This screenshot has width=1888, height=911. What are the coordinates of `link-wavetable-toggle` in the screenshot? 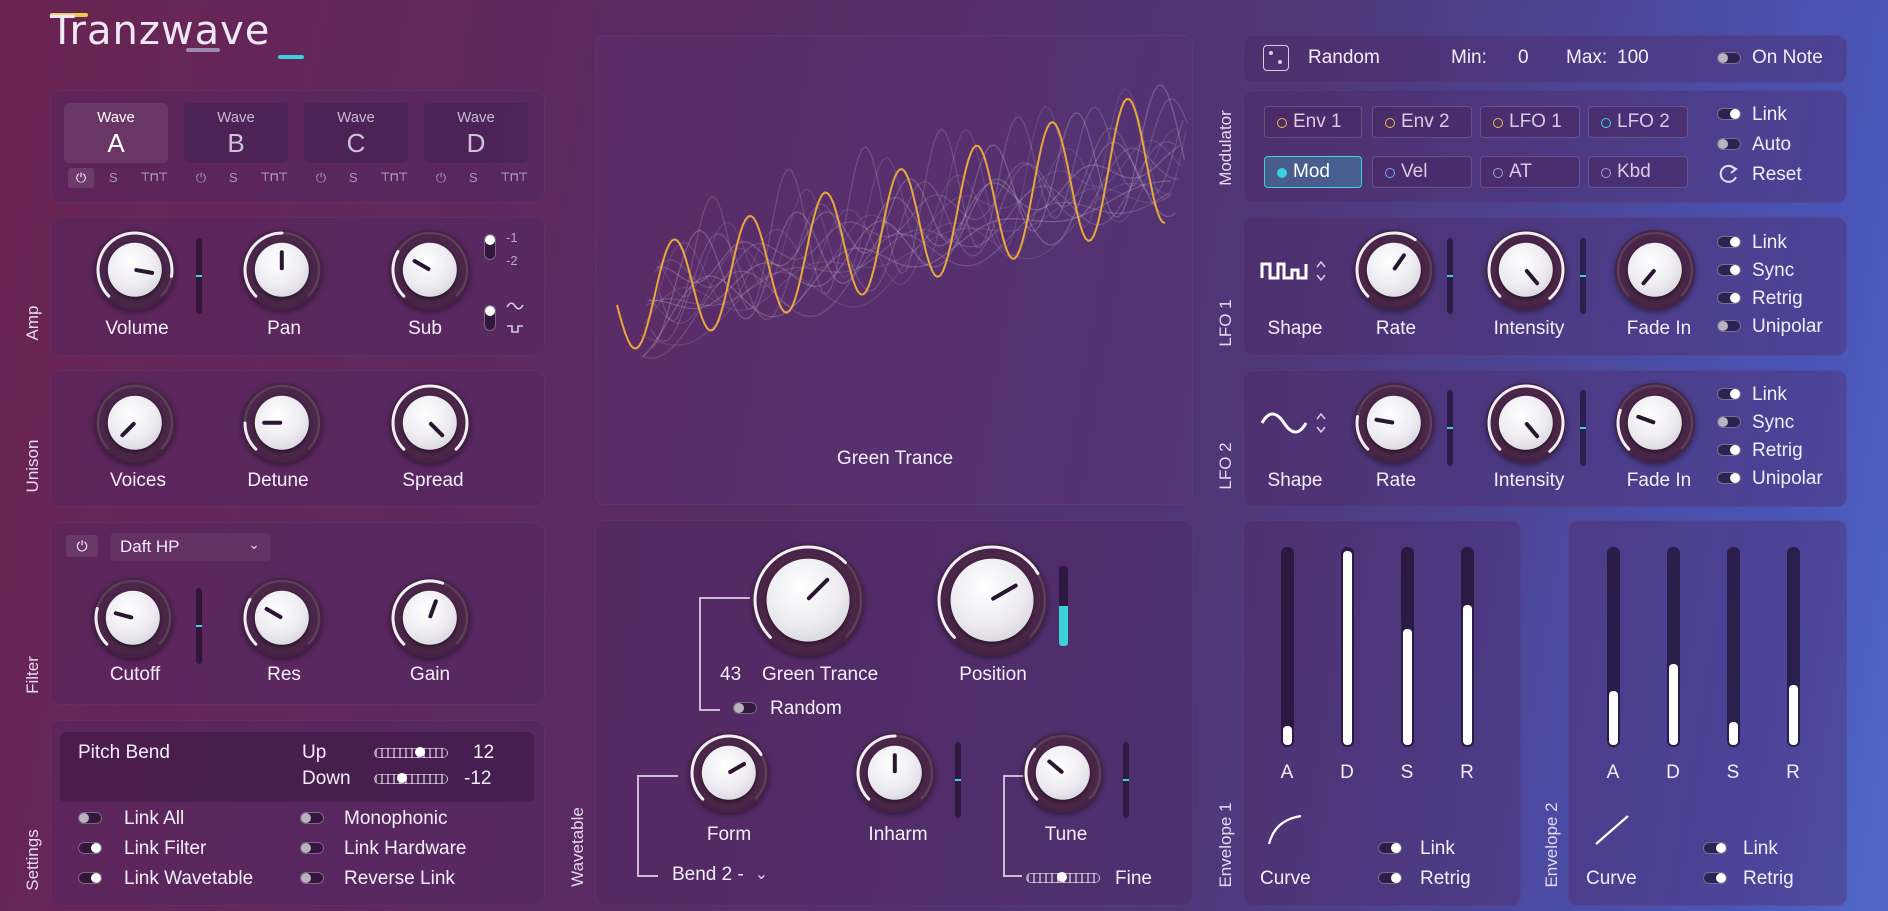 It's located at (90, 878).